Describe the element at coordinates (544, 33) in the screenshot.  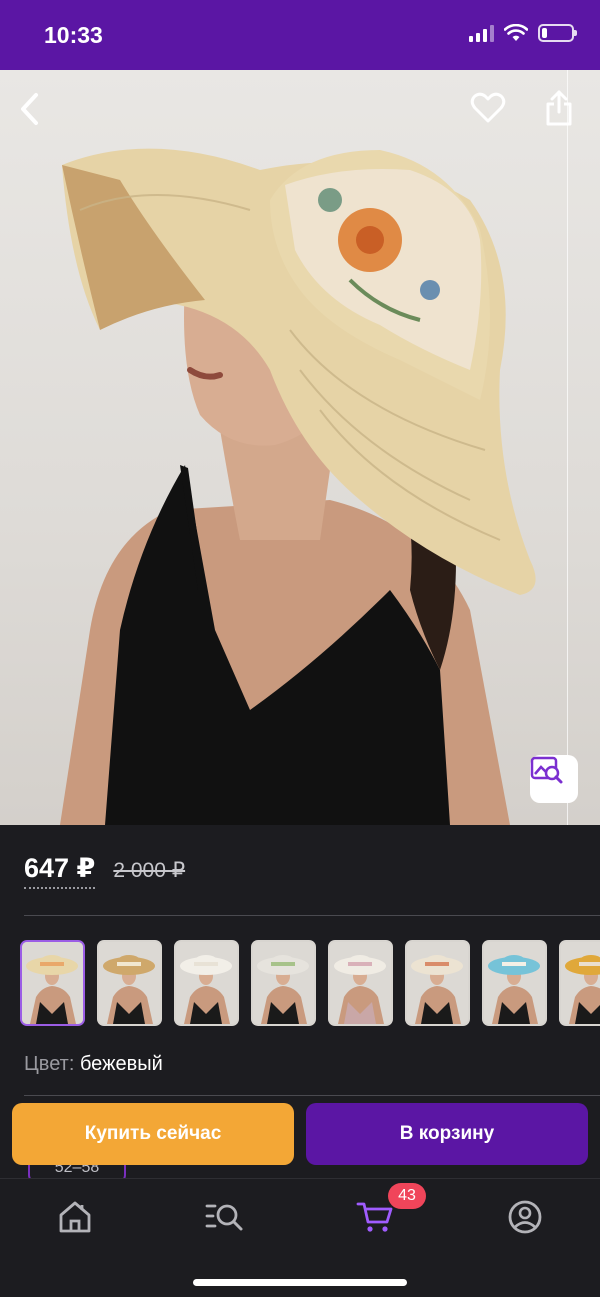
I see `battery-level` at that location.